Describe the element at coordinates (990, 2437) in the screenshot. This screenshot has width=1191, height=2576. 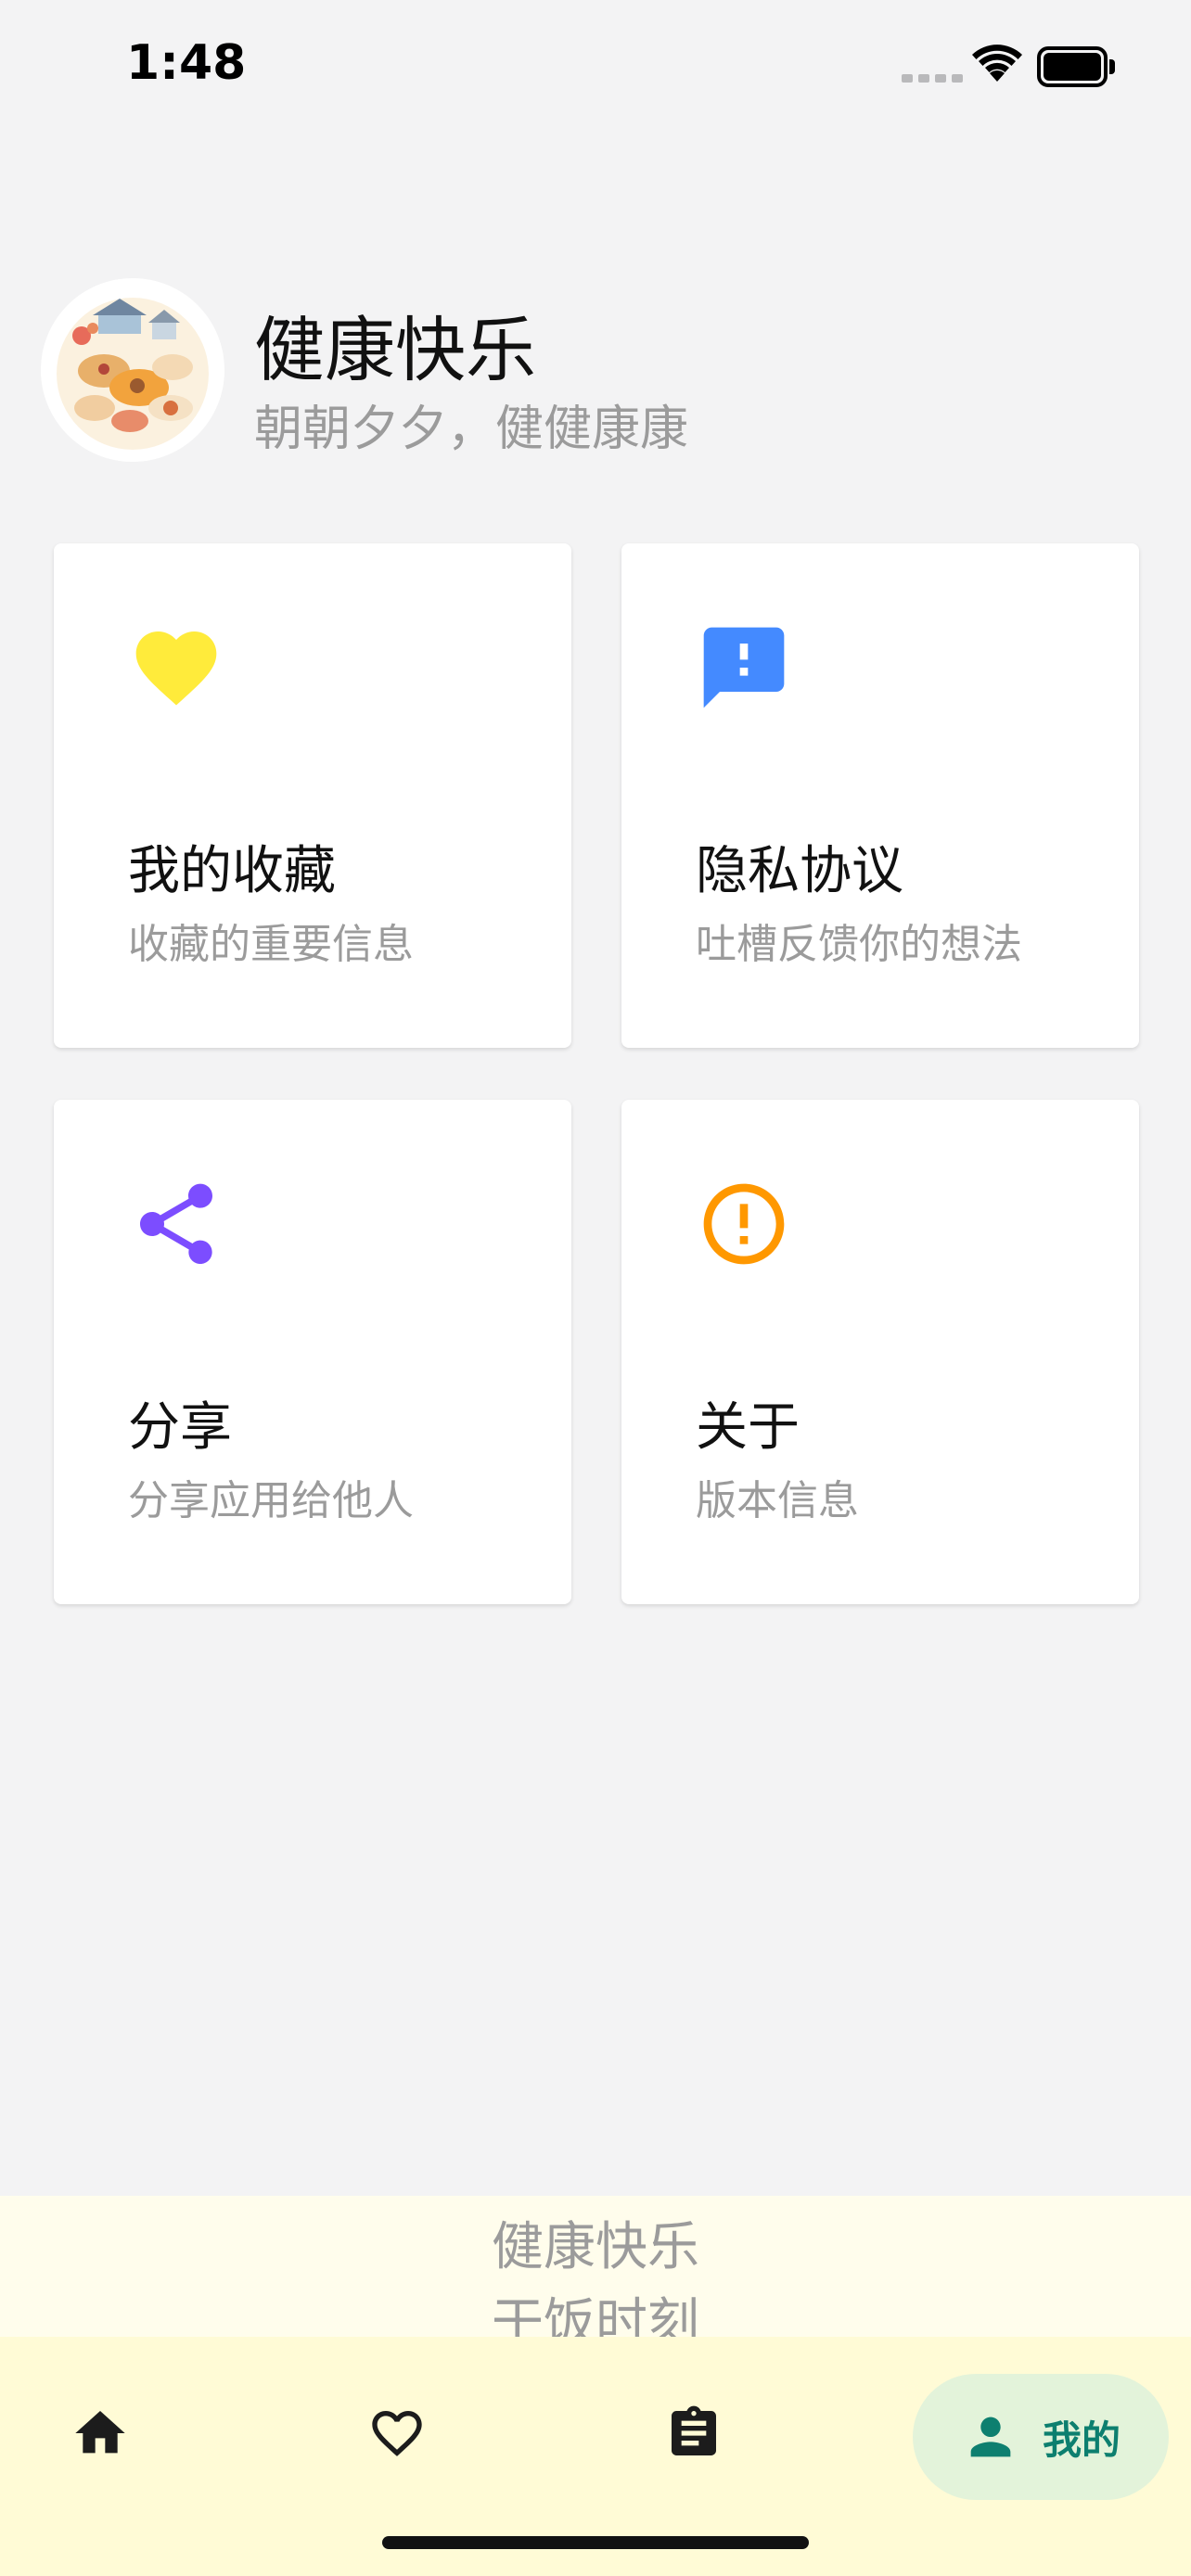
I see `person-icon` at that location.